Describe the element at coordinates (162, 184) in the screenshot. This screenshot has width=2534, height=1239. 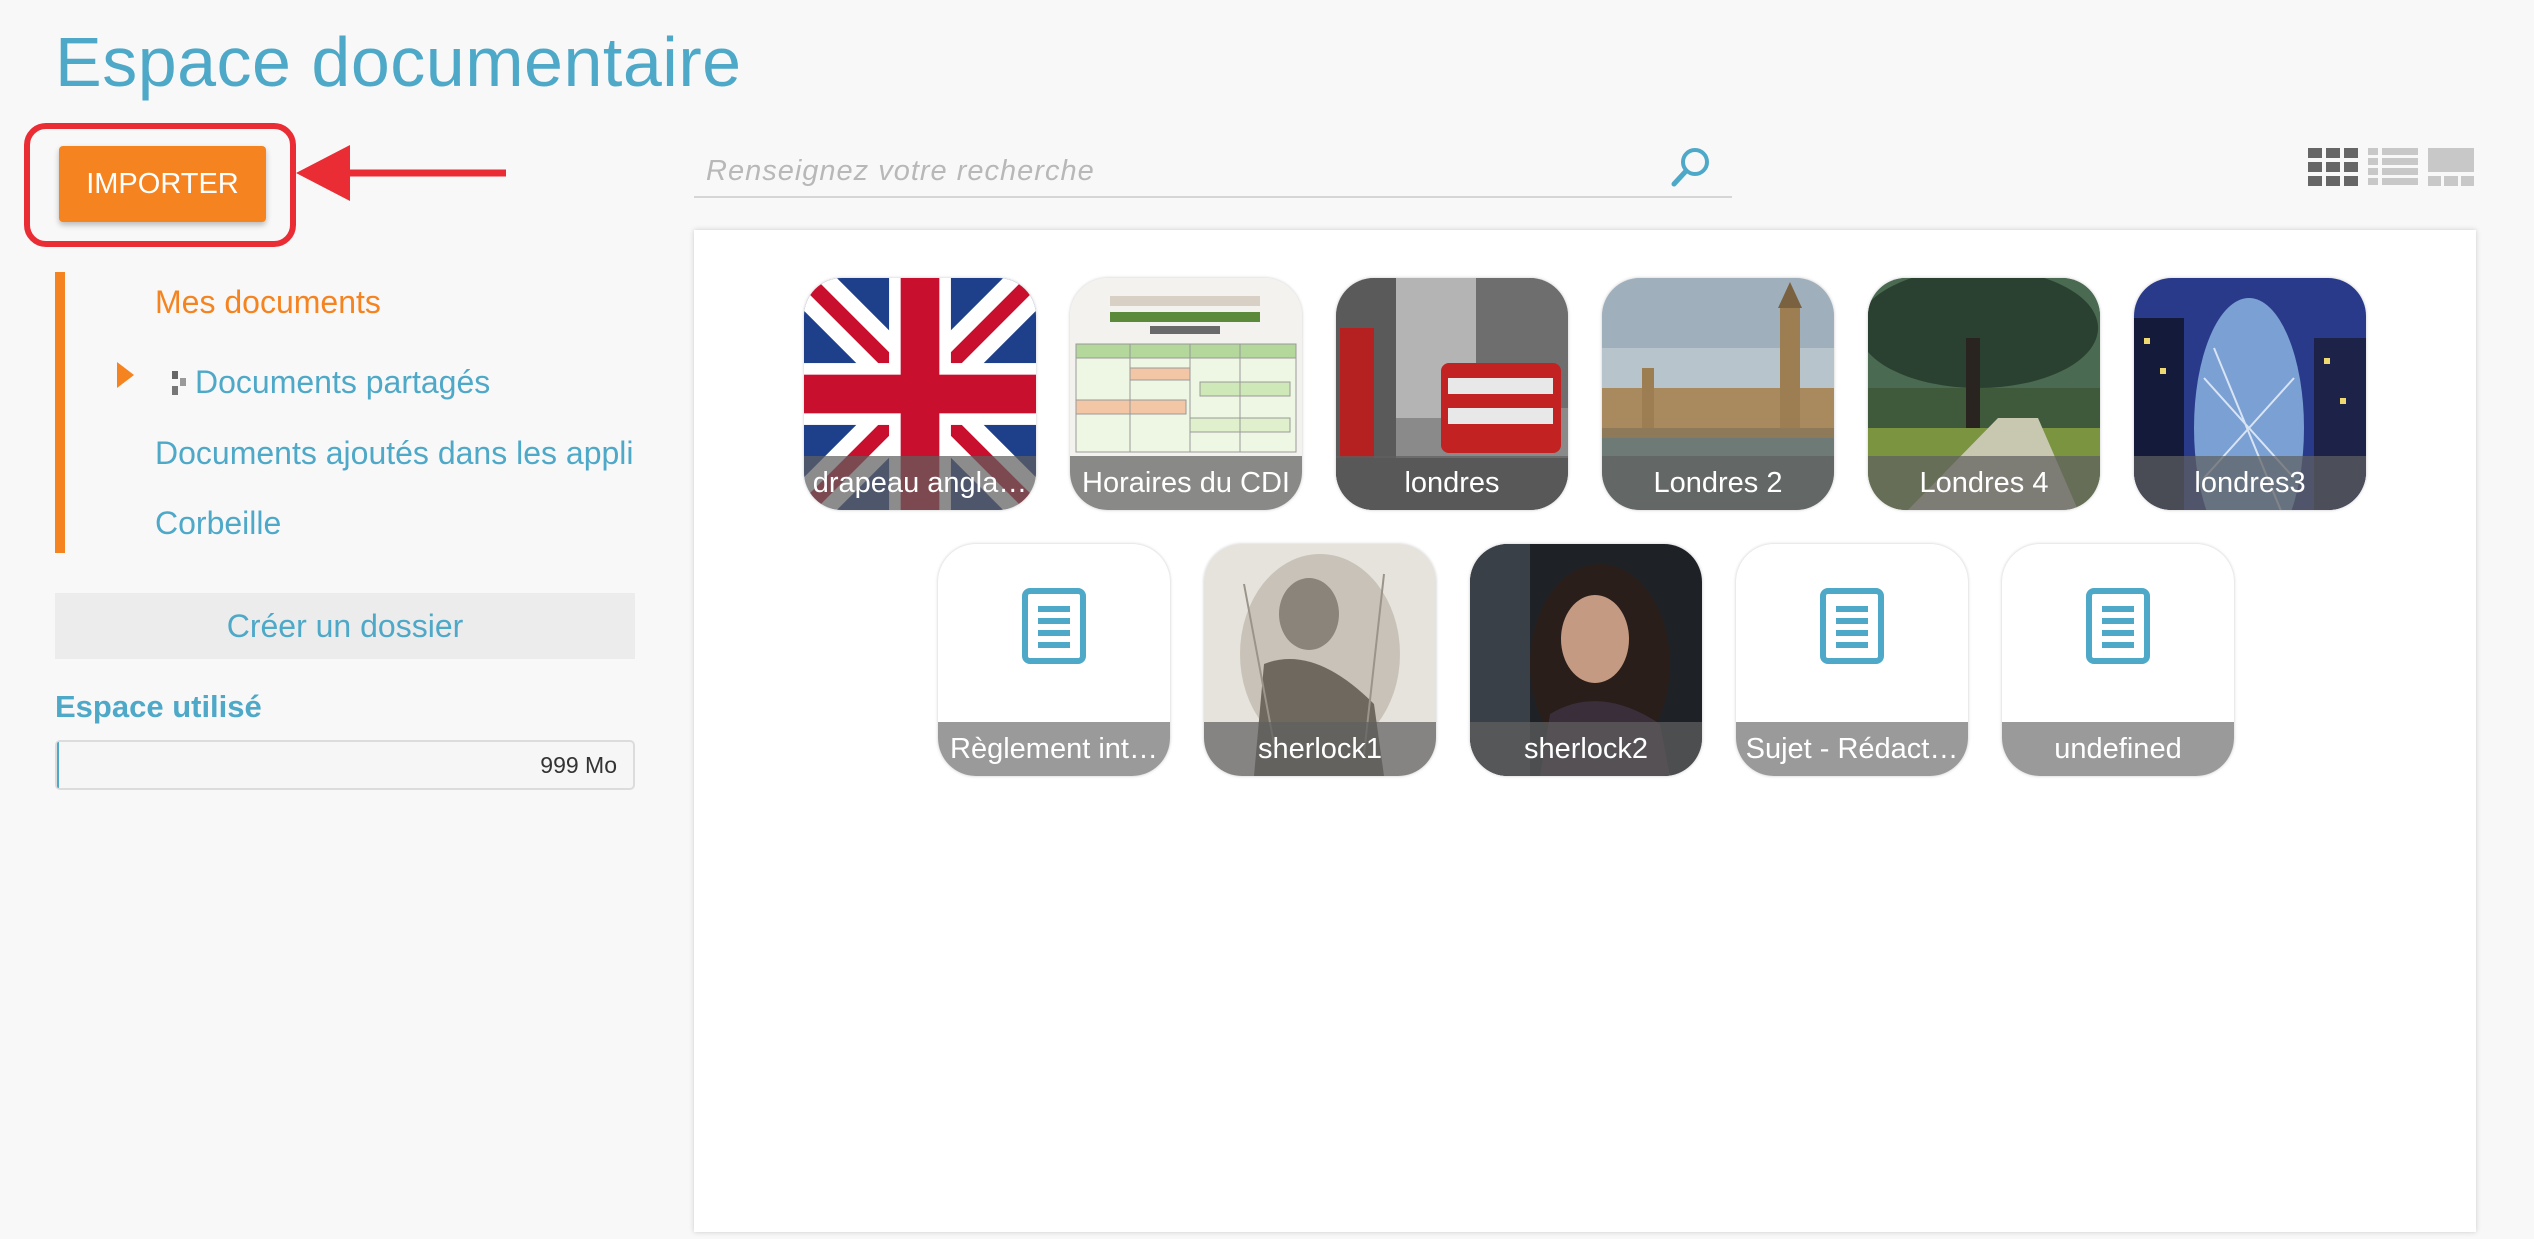
I see `import-button: IMPORTER` at that location.